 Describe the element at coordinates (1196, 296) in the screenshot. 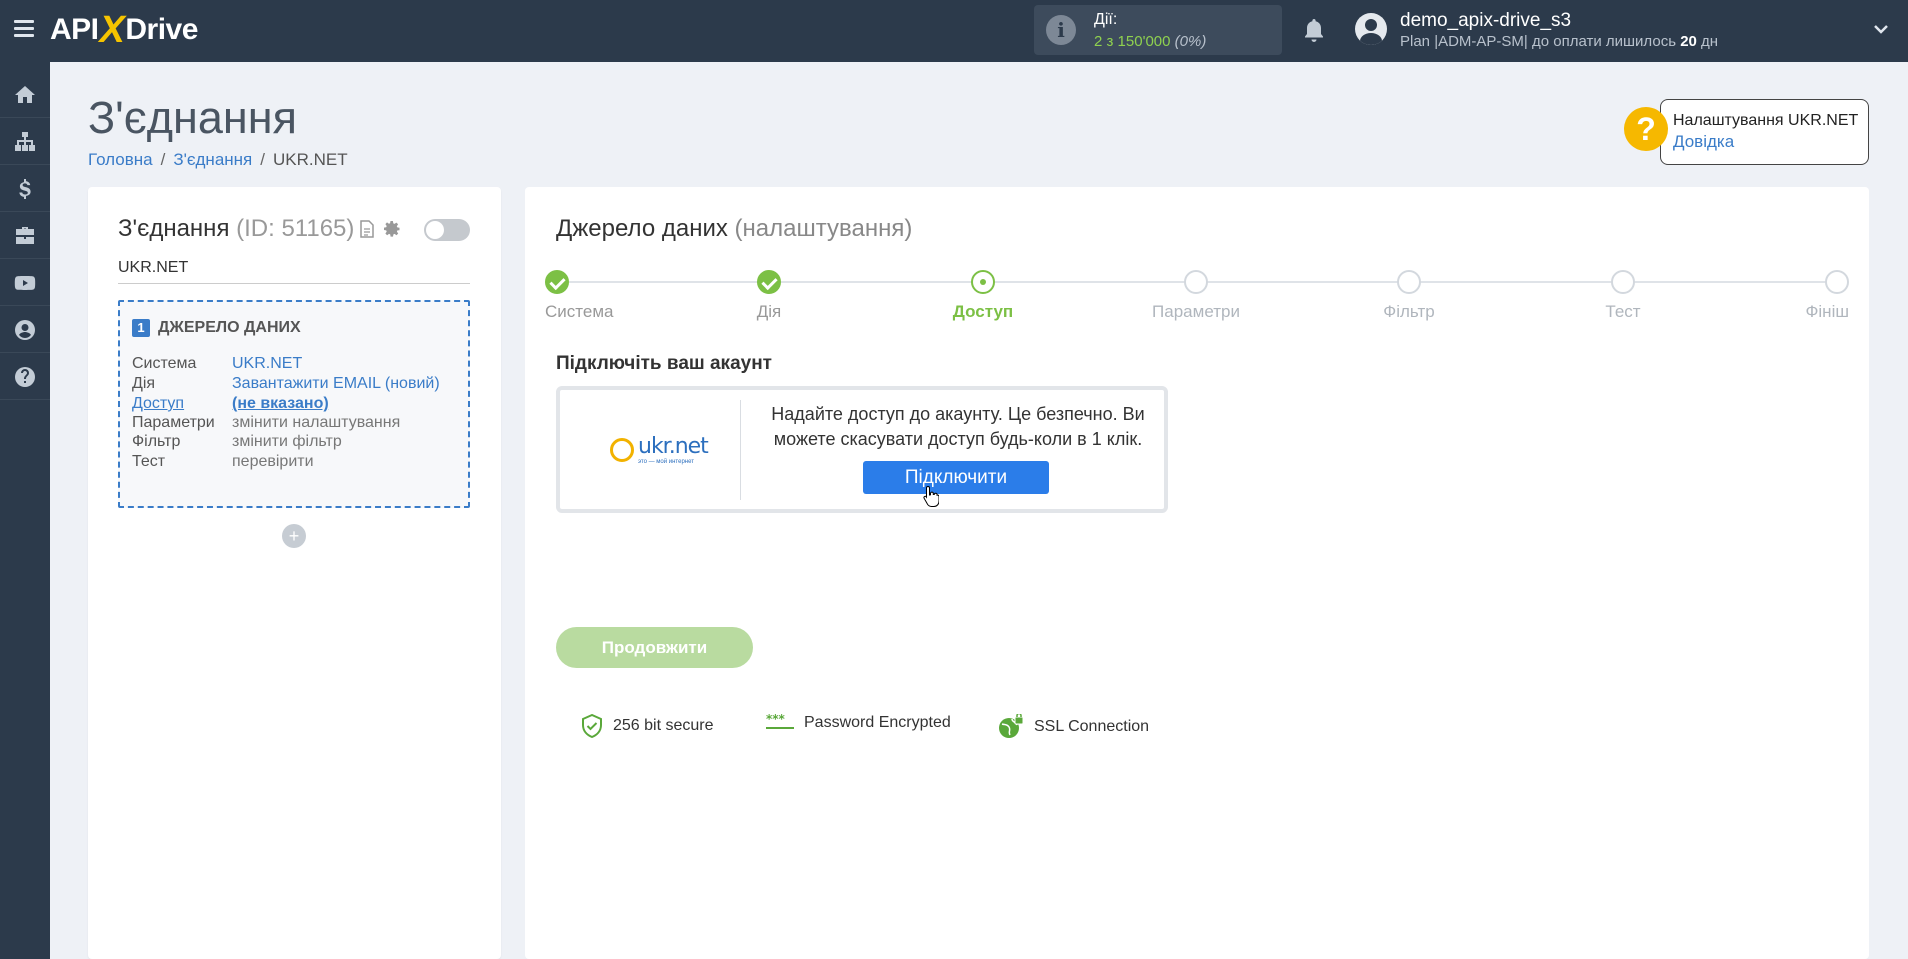

I see `step-params: Параметри` at that location.